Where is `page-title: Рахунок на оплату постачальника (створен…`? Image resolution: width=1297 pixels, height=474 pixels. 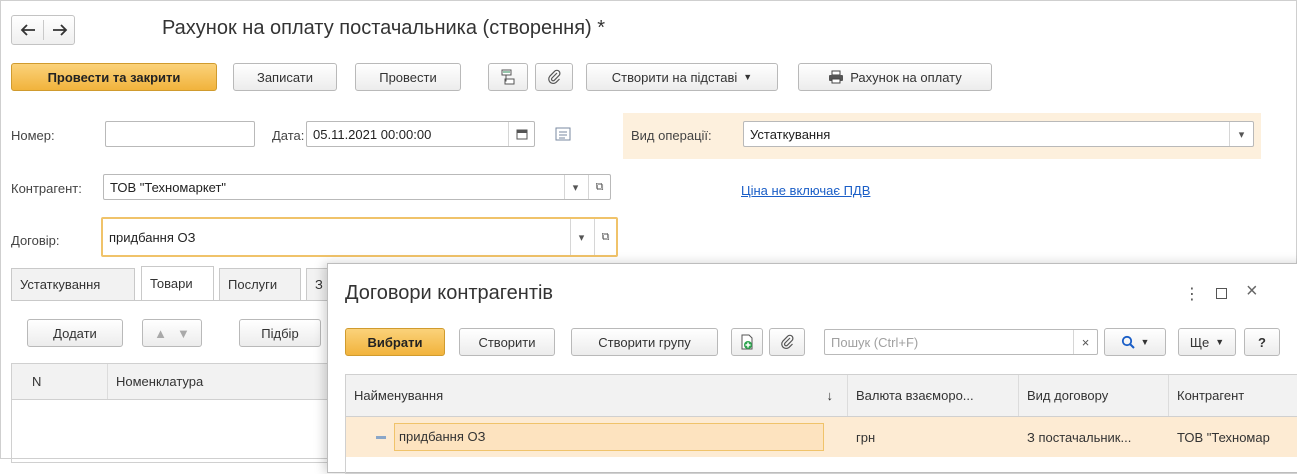 page-title: Рахунок на оплату постачальника (створен… is located at coordinates (384, 28).